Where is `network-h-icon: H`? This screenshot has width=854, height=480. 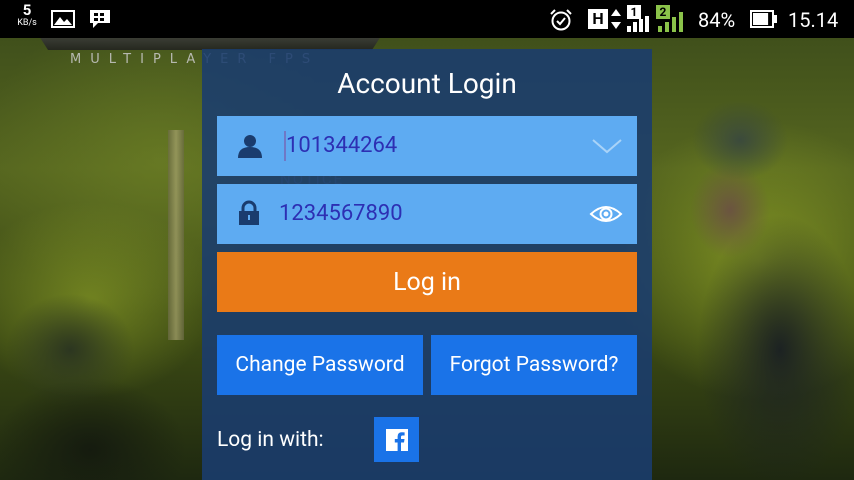
network-h-icon: H is located at coordinates (598, 19).